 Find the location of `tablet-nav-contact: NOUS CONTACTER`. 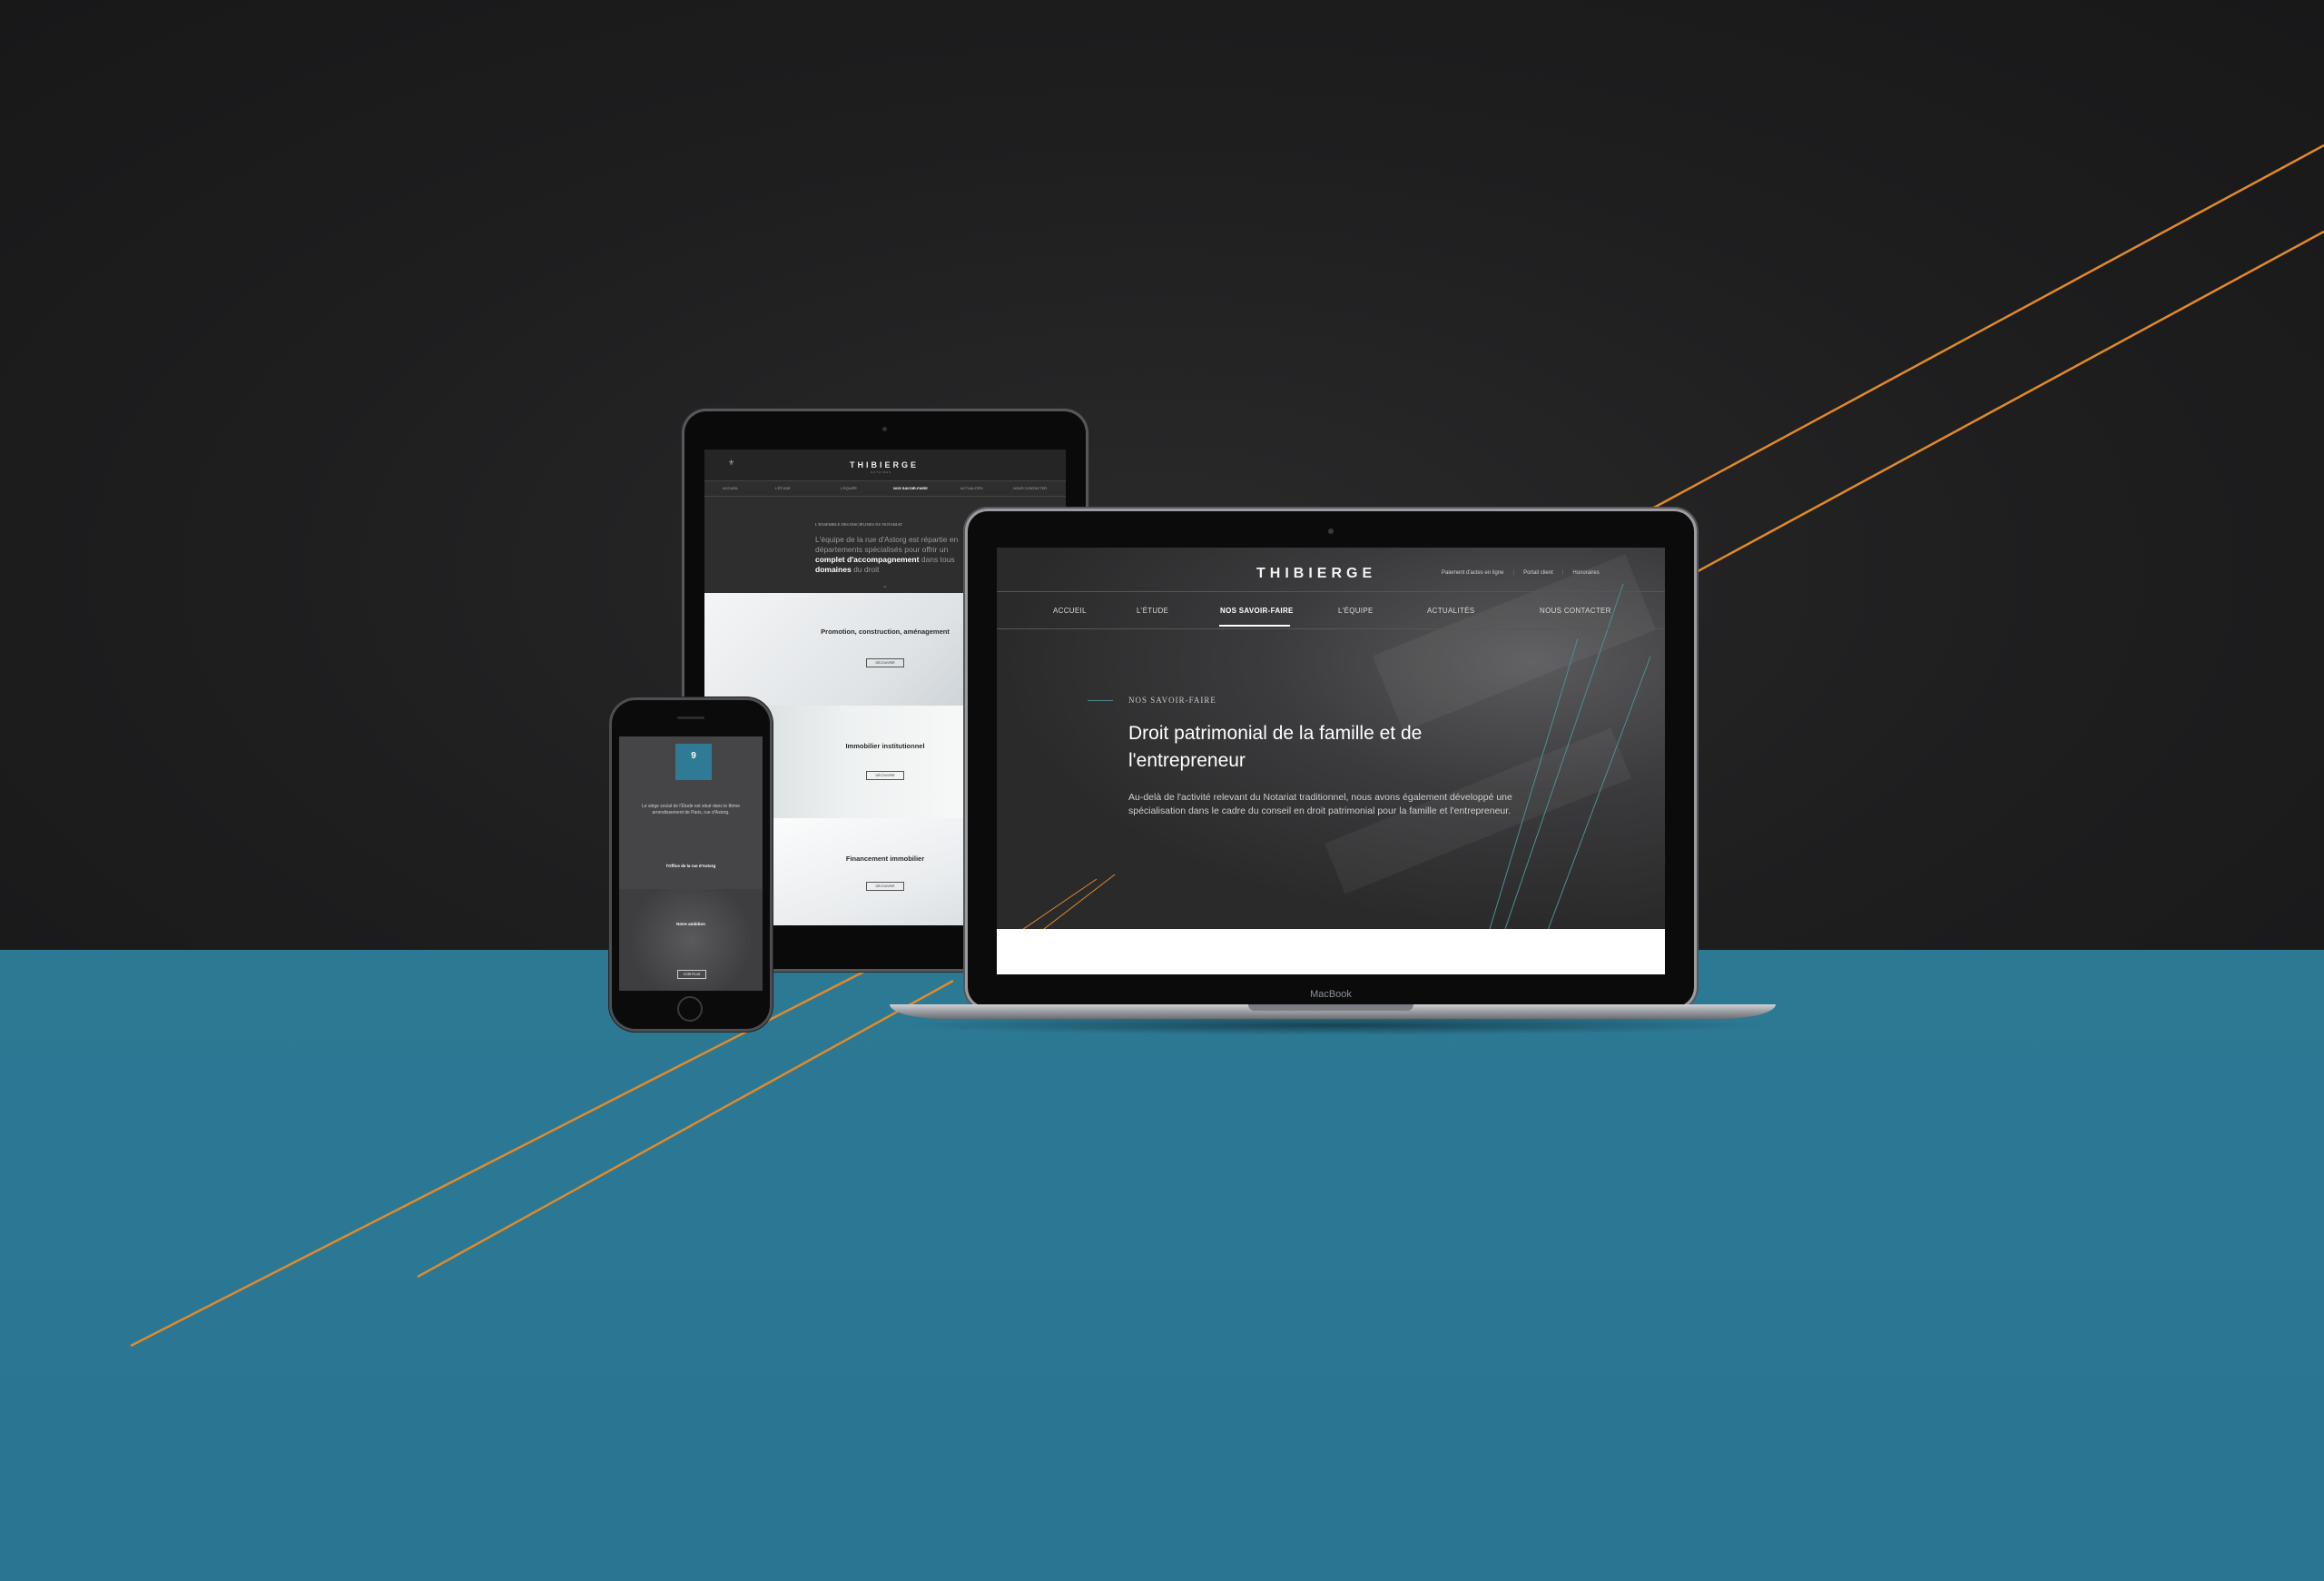

tablet-nav-contact: NOUS CONTACTER is located at coordinates (1030, 488).